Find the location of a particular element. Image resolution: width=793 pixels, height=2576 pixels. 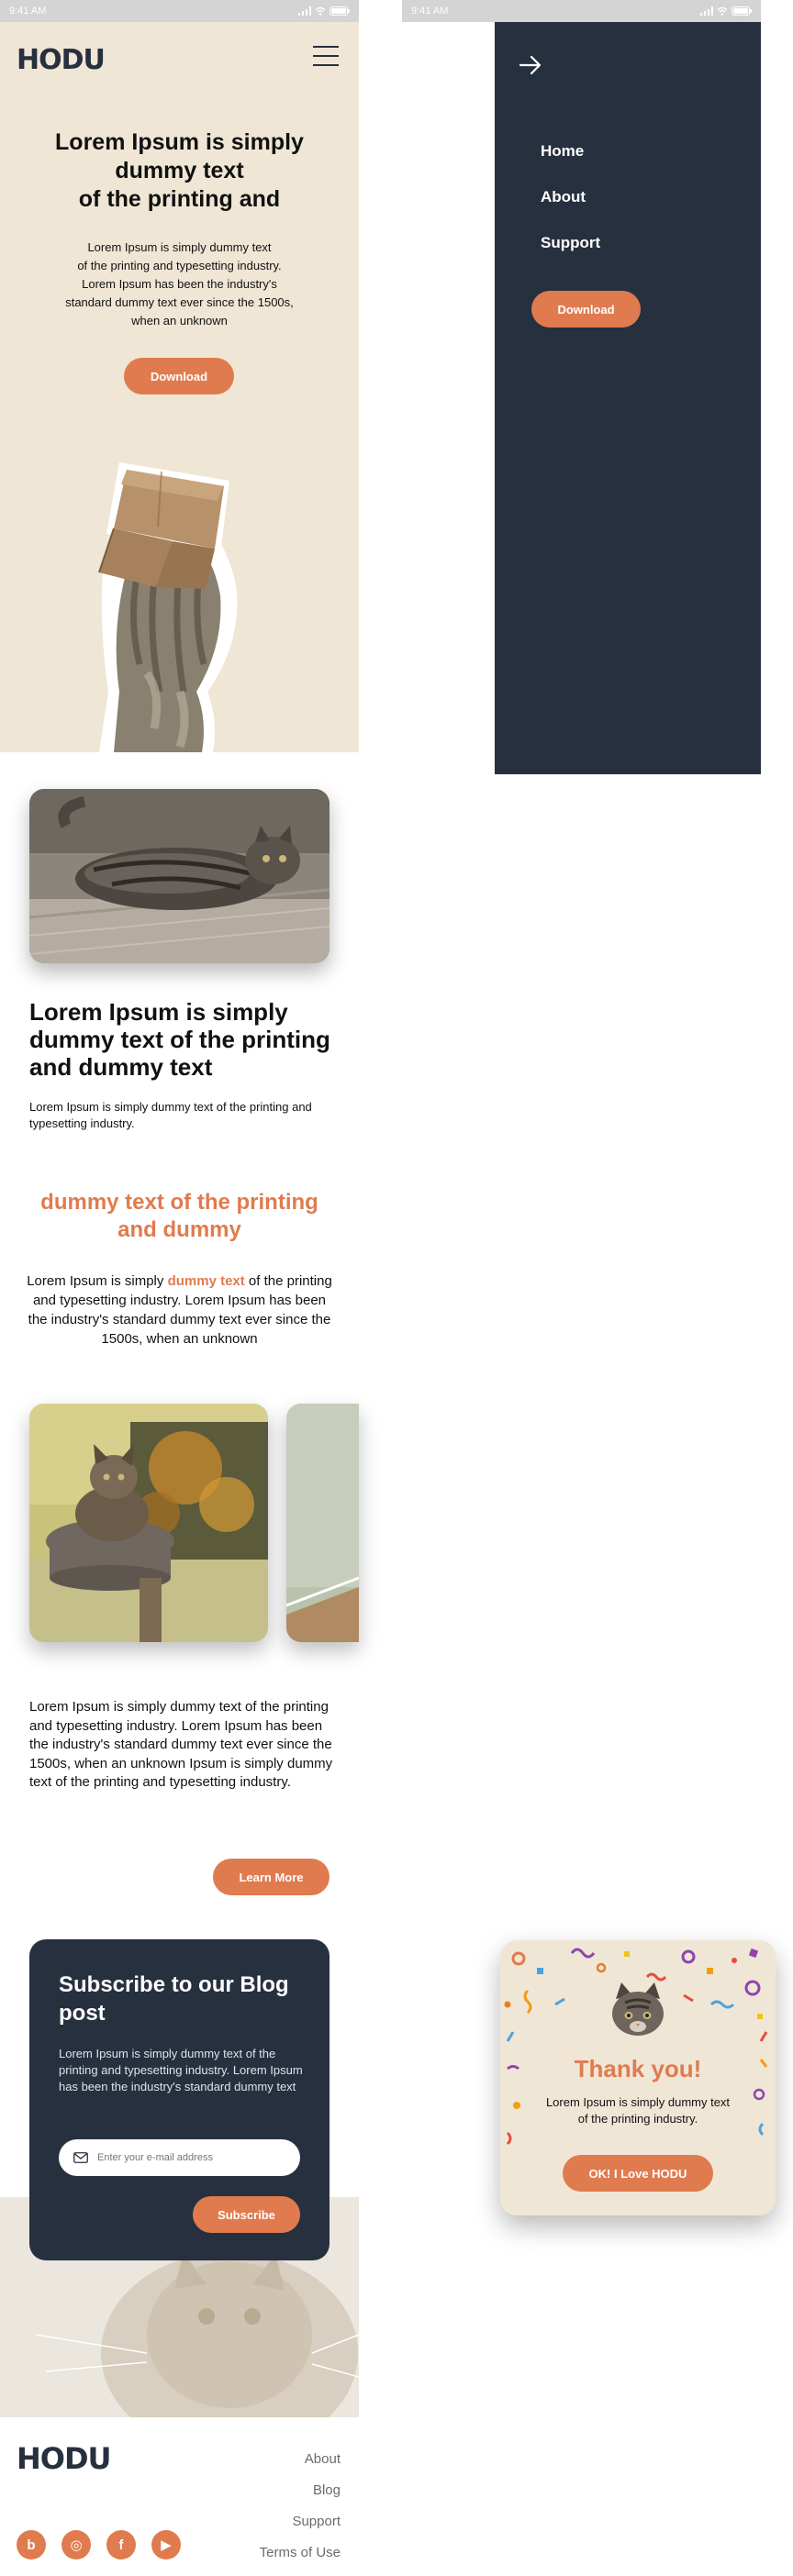

envelope-icon is located at coordinates (81, 2157).